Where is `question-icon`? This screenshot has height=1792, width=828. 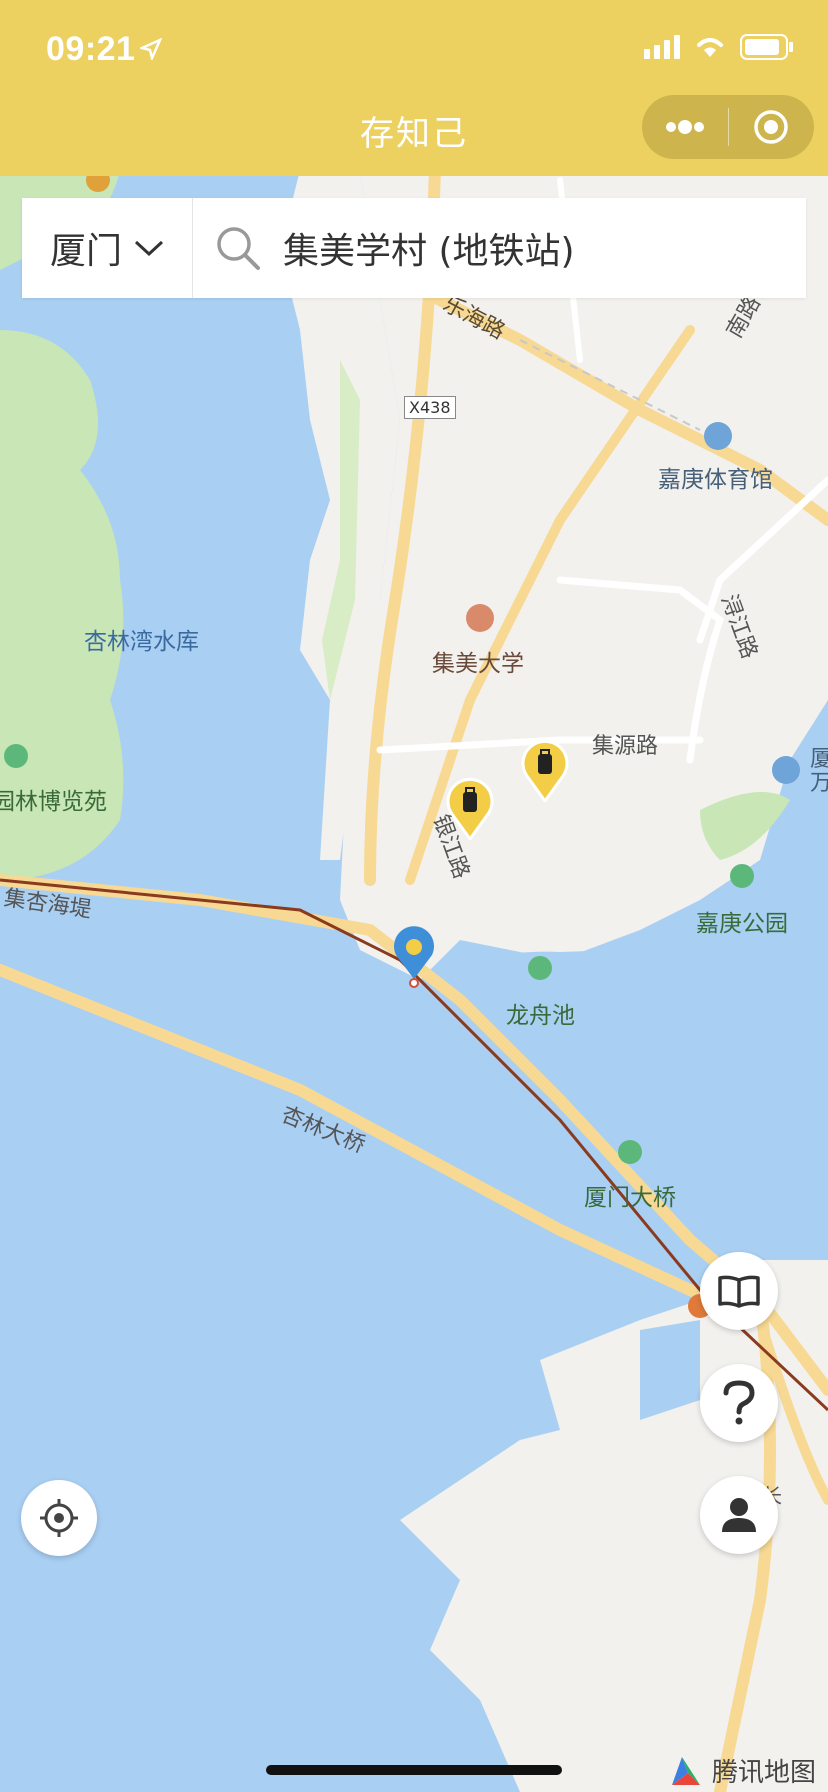
question-icon is located at coordinates (739, 1402).